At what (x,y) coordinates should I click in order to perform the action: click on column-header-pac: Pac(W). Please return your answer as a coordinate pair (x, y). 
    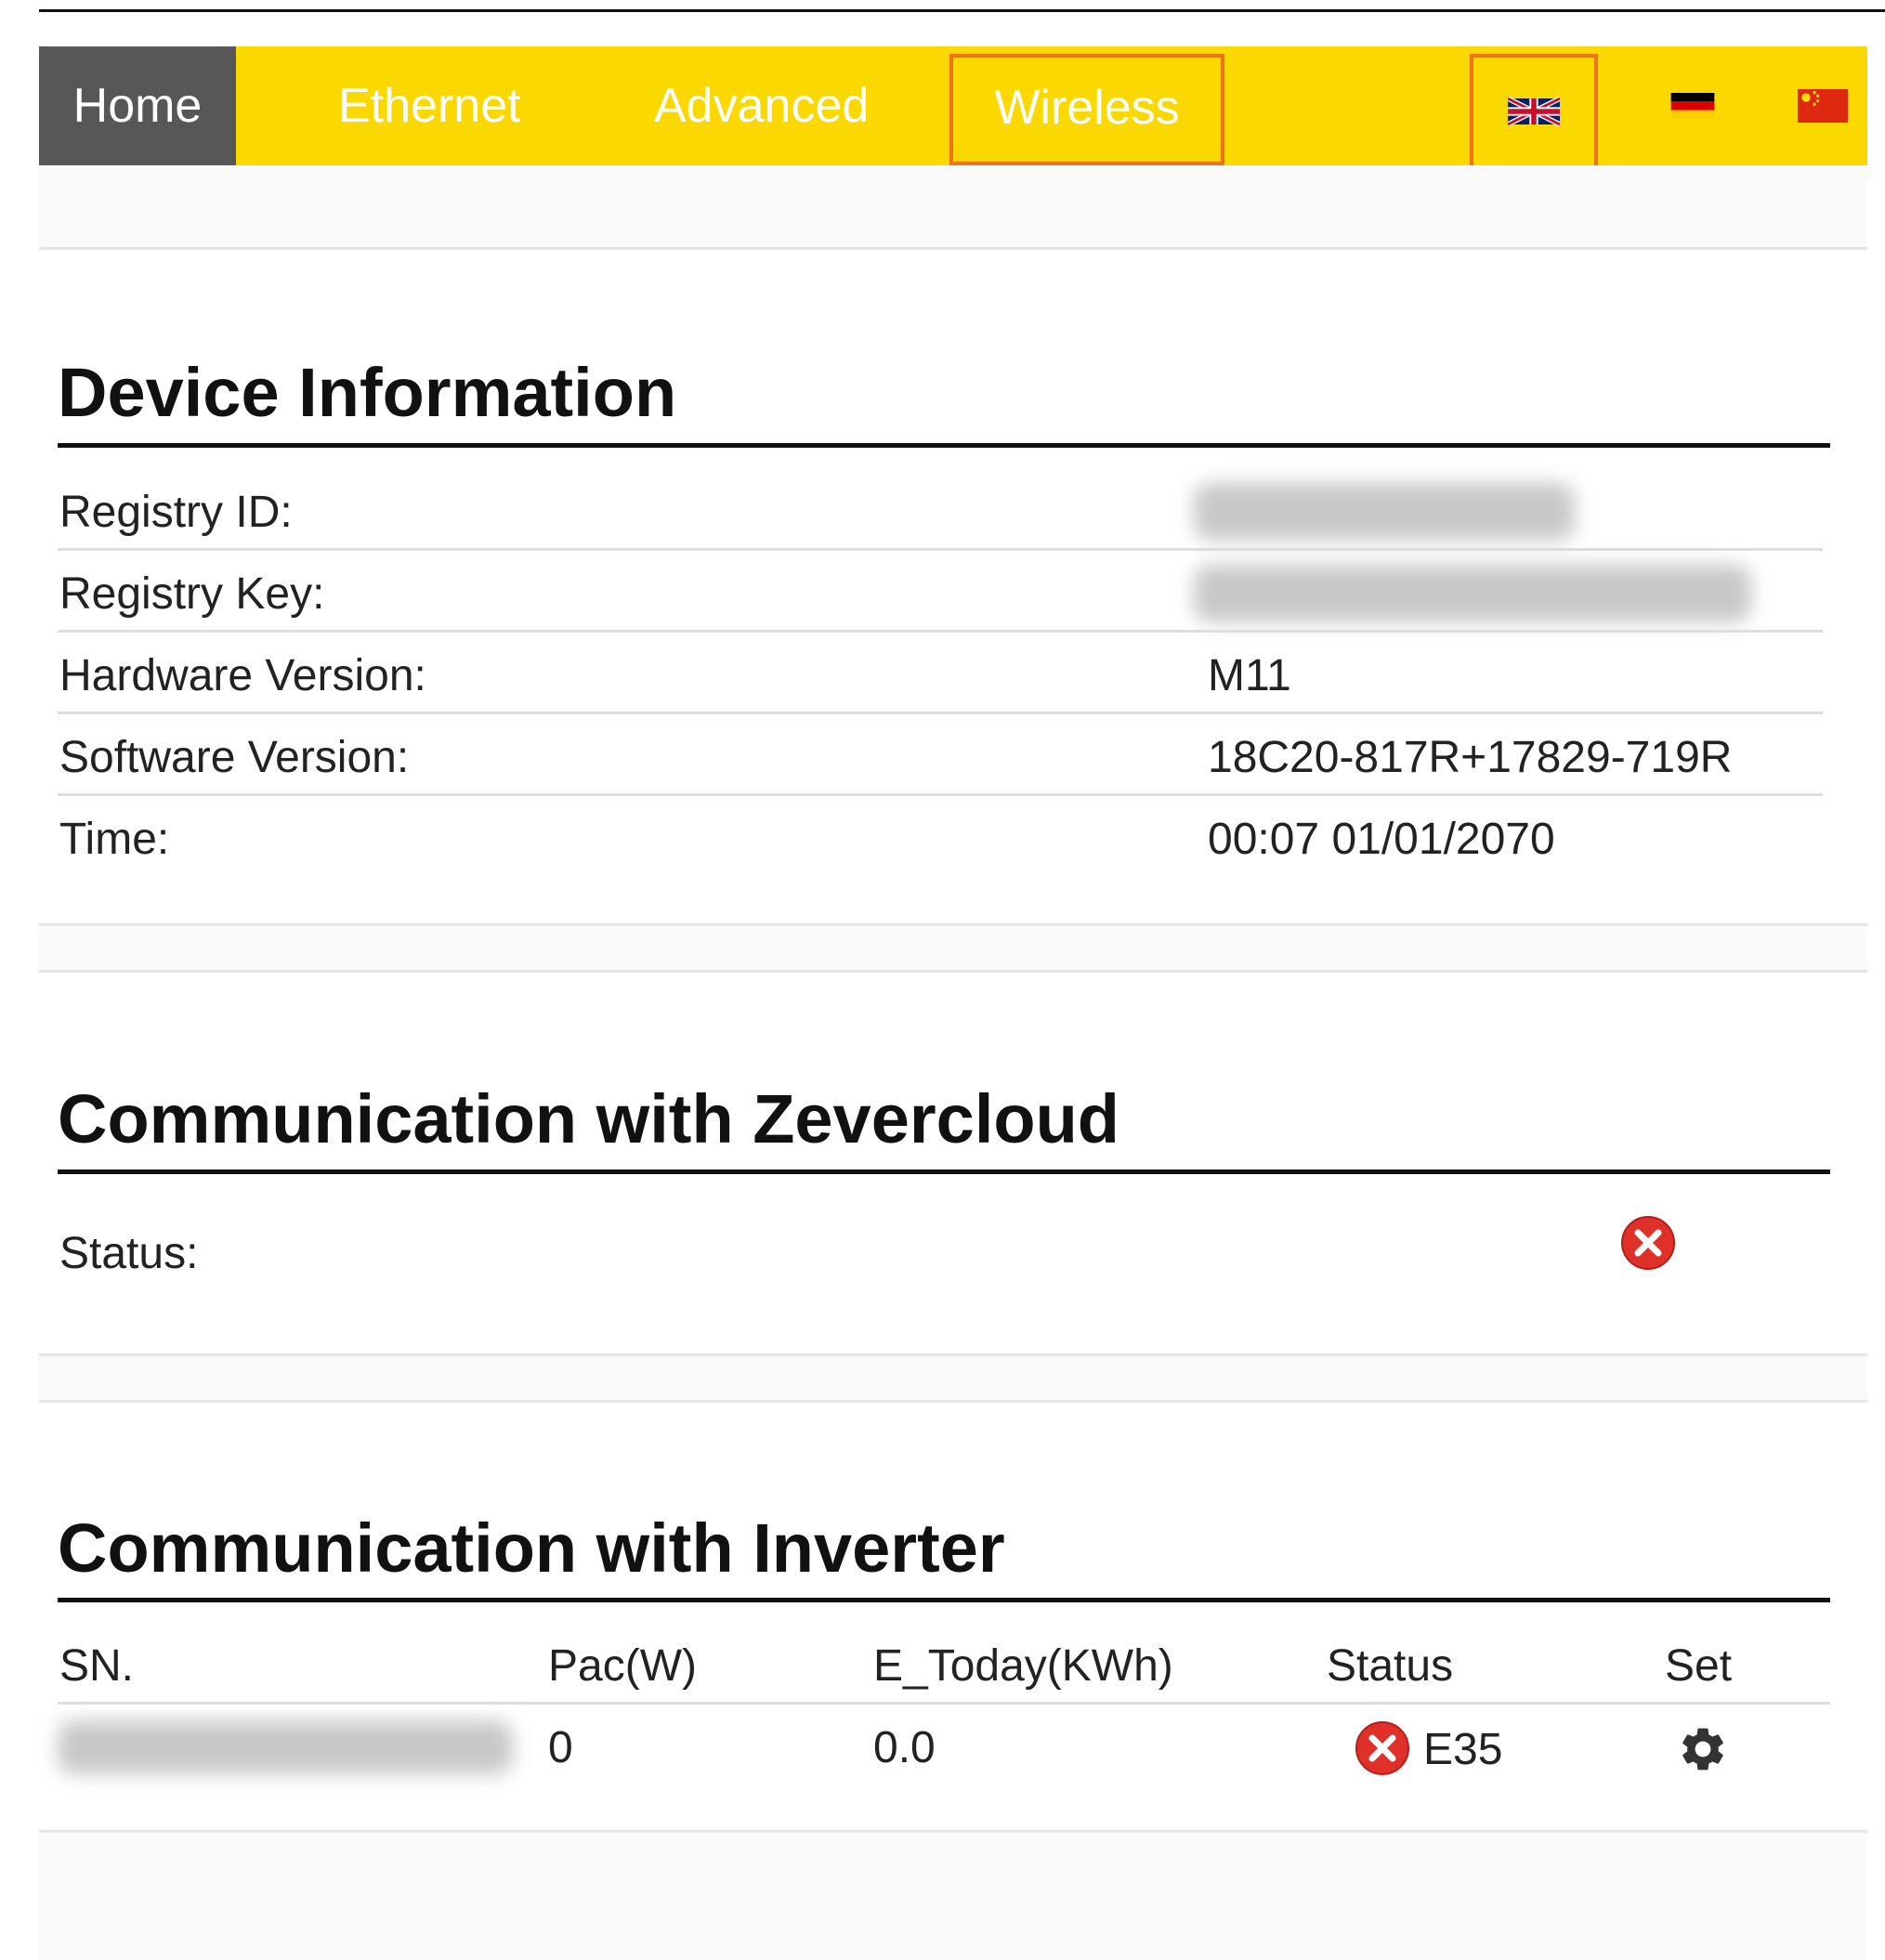
    Looking at the image, I should click on (622, 1666).